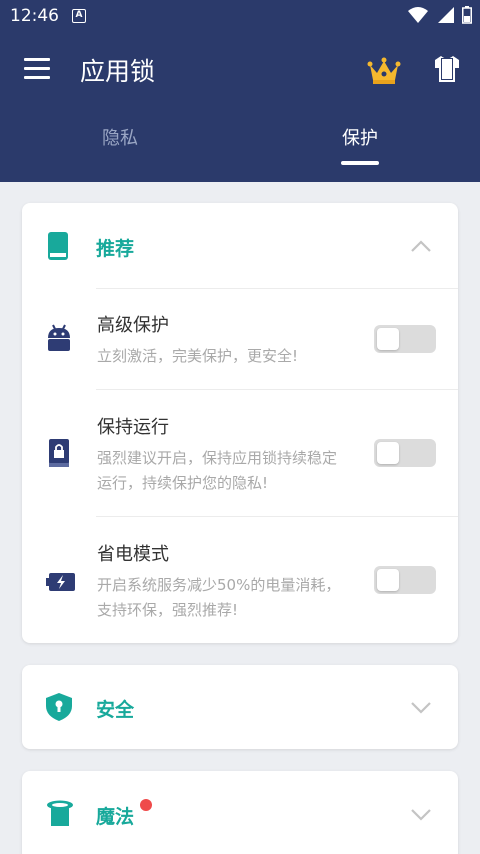 Image resolution: width=480 pixels, height=854 pixels. I want to click on notification-a-icon: A, so click(79, 16).